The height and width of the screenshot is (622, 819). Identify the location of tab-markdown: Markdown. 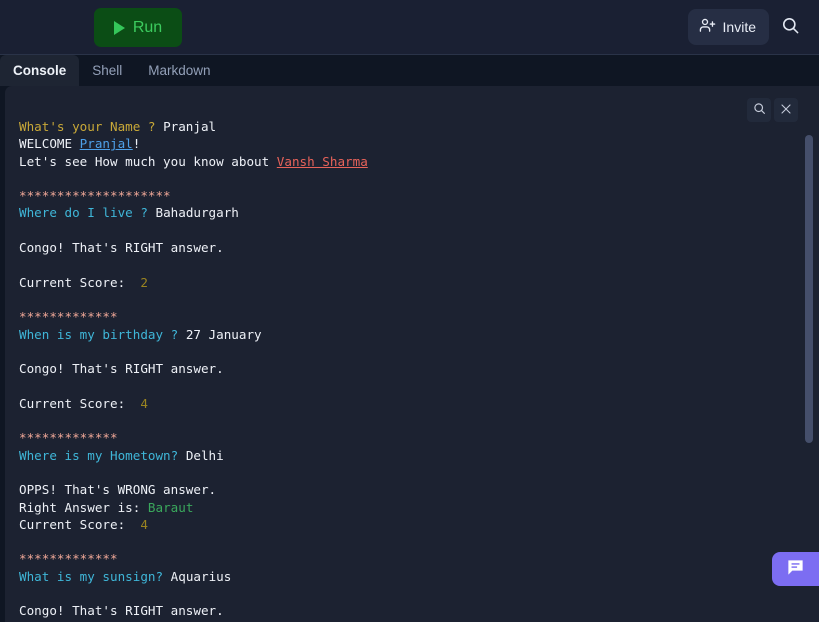
(179, 70).